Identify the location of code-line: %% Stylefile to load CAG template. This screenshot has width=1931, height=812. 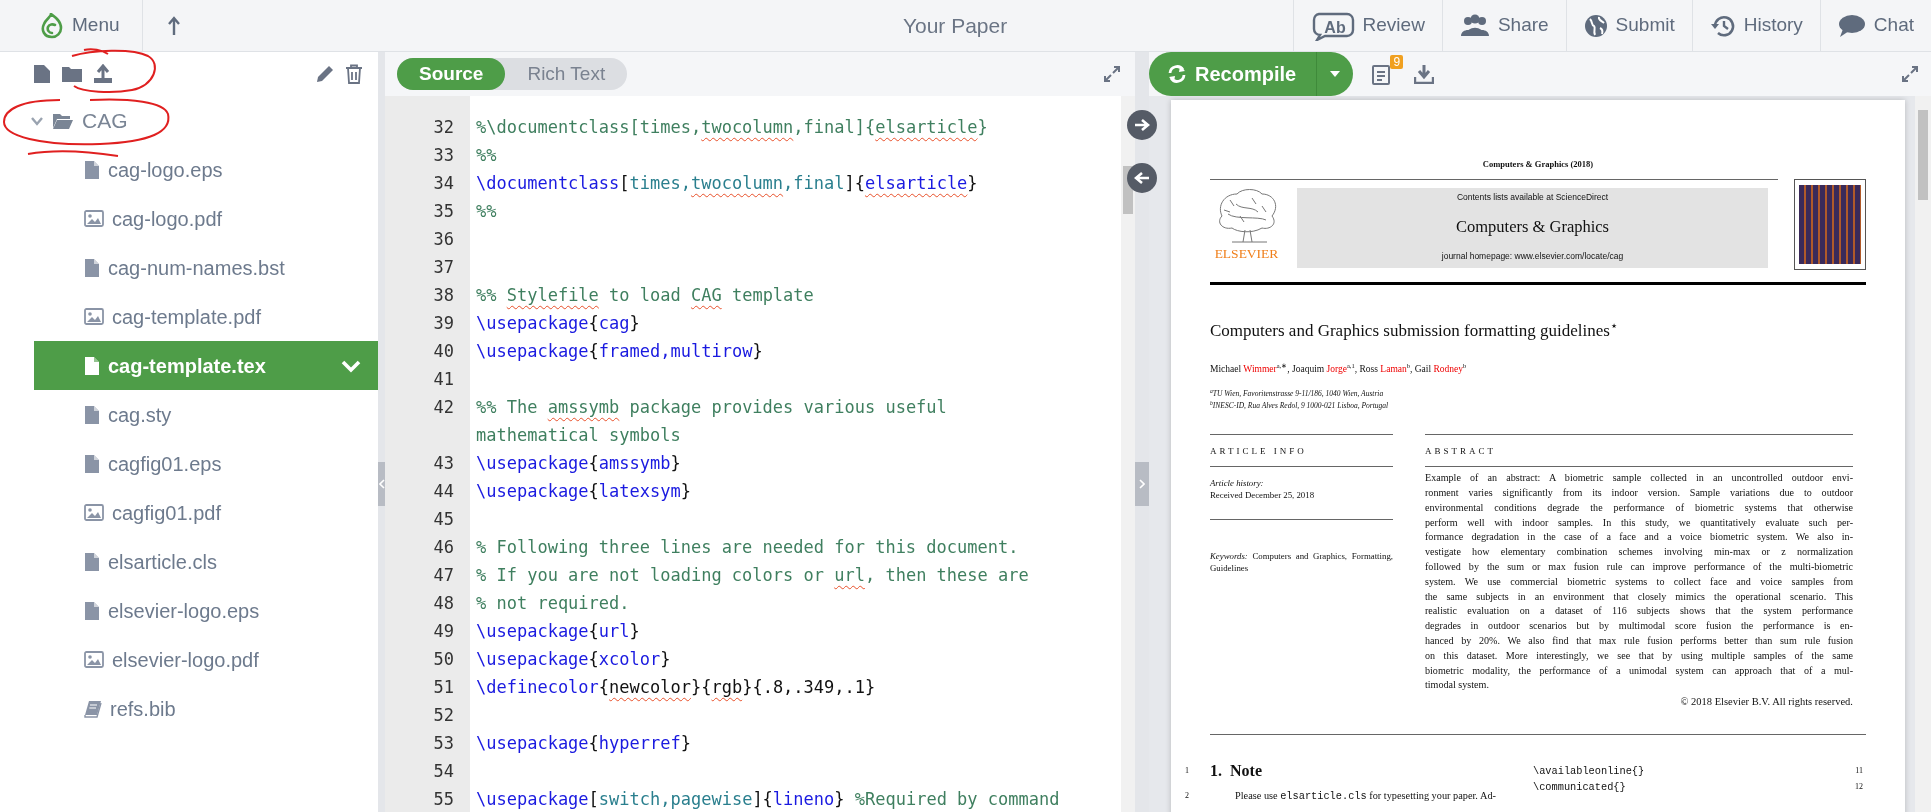
(645, 295).